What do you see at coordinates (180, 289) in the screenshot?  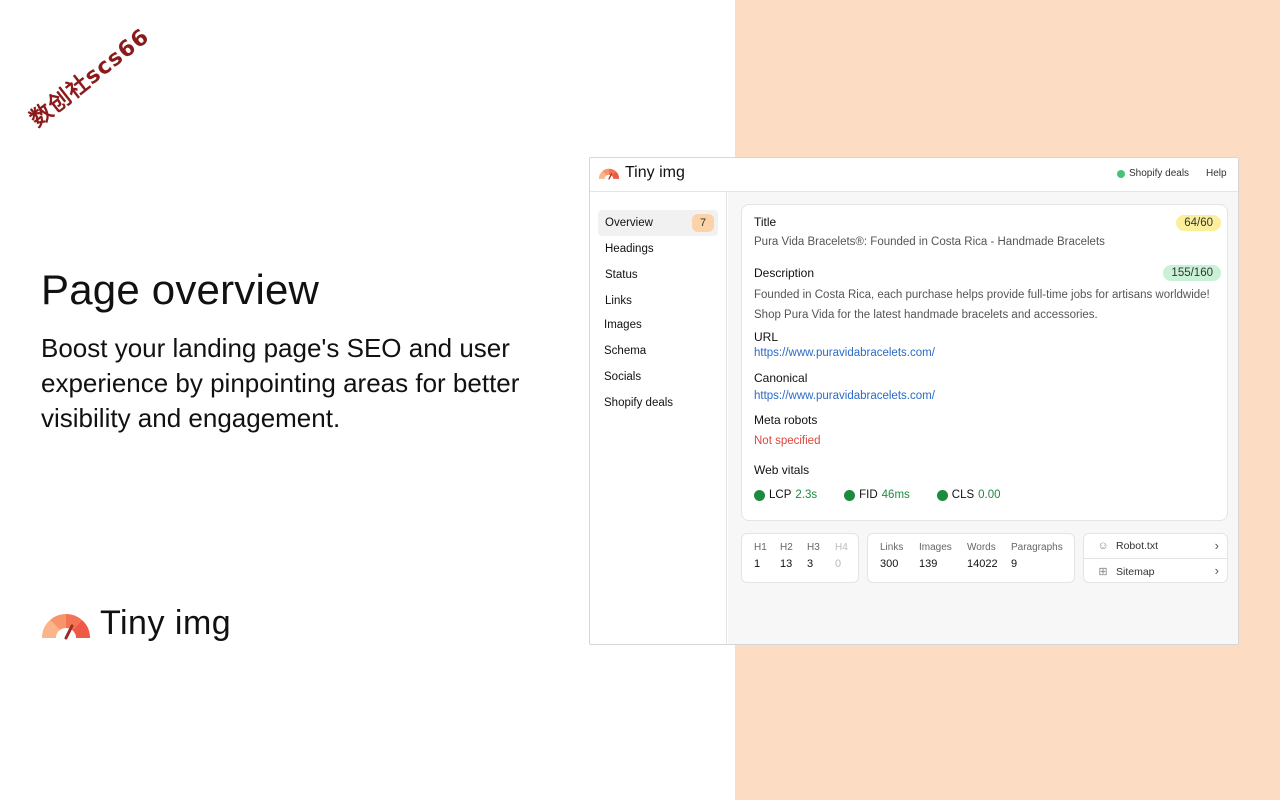 I see `page-title: Page overview` at bounding box center [180, 289].